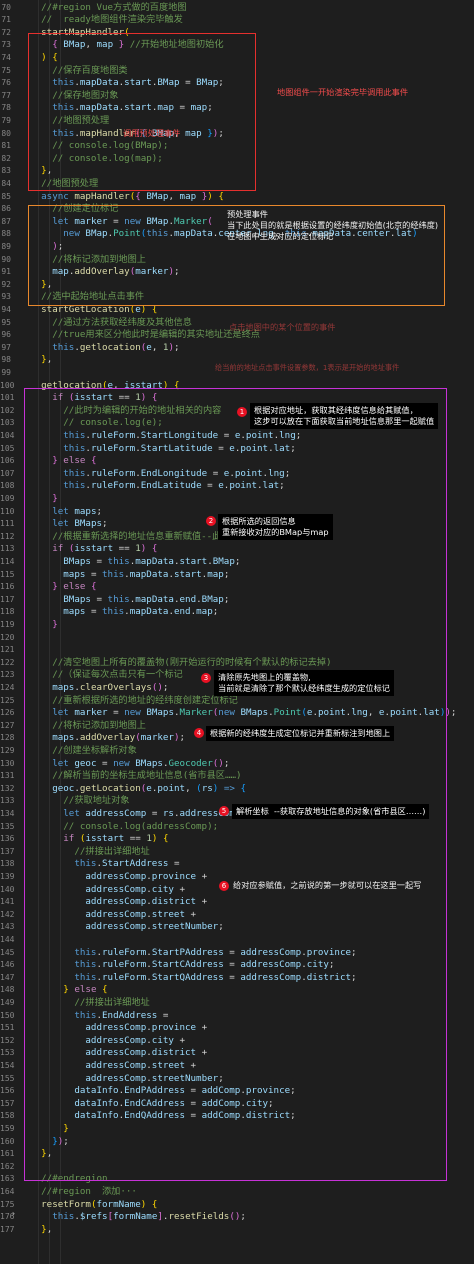 The height and width of the screenshot is (1264, 474). Describe the element at coordinates (237, 272) in the screenshot. I see `code-line: 91 map.addOverlay(marker);` at that location.